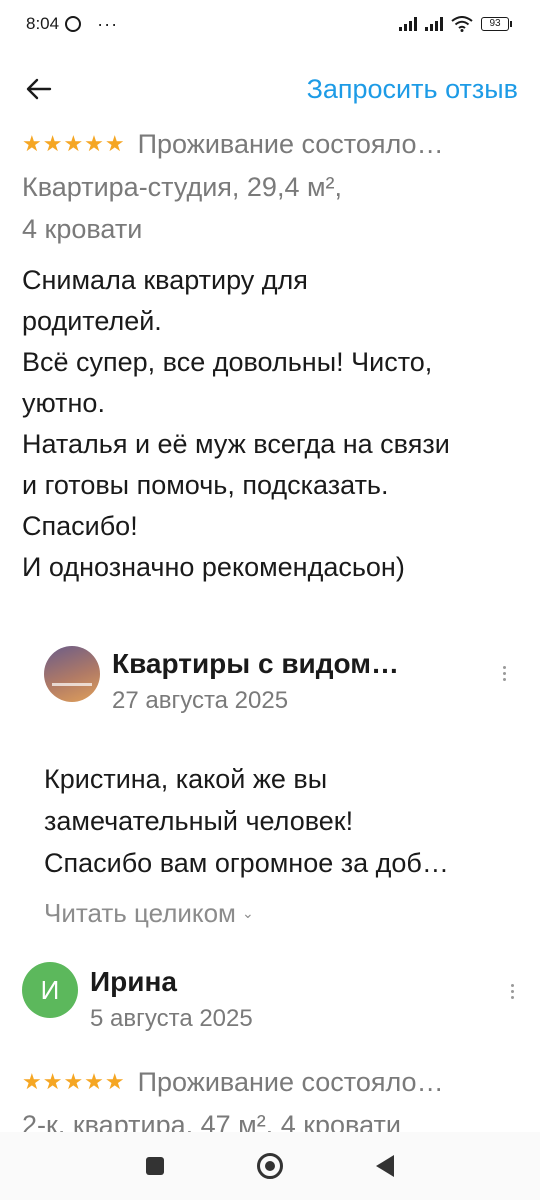 This screenshot has height=1200, width=540. What do you see at coordinates (205, 485) in the screenshot?
I see `review-line: и готовы помочь, подсказать.` at bounding box center [205, 485].